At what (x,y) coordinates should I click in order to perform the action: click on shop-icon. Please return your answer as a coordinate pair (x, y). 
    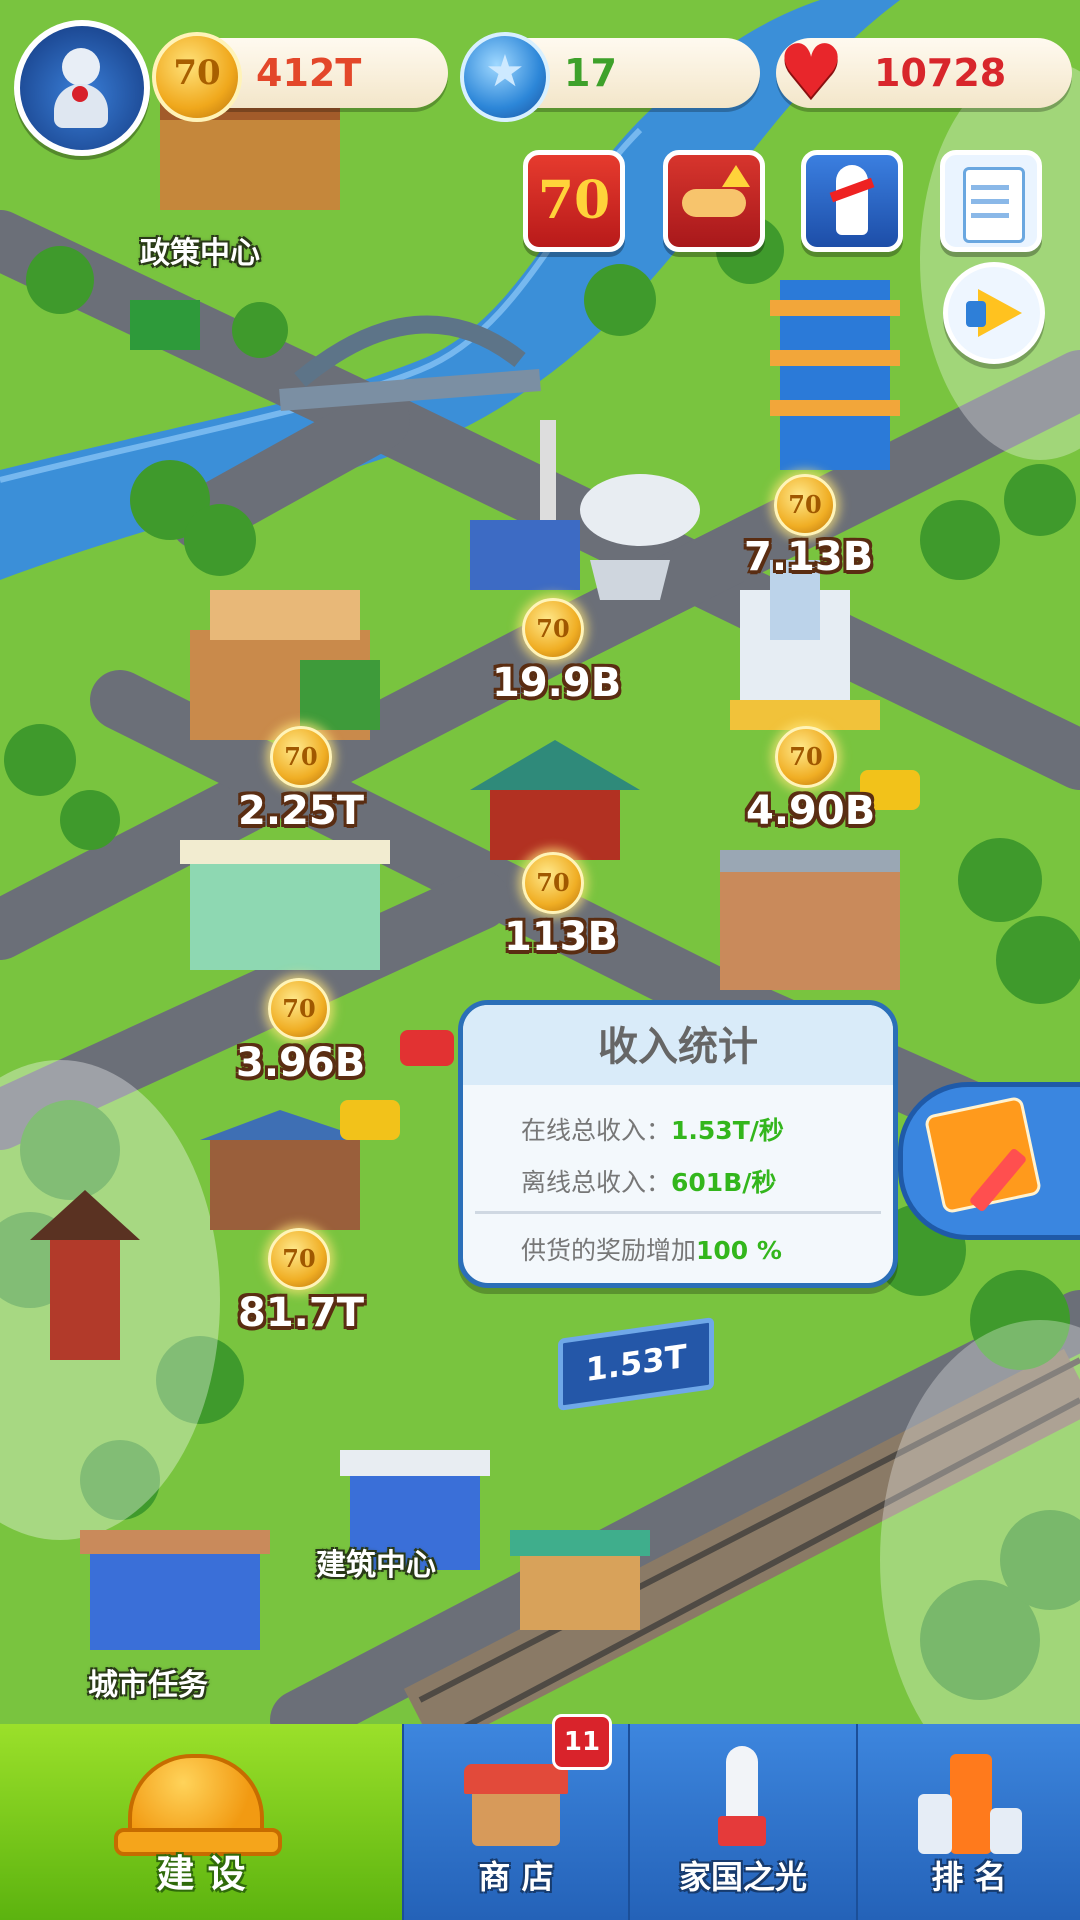
    Looking at the image, I should click on (516, 1805).